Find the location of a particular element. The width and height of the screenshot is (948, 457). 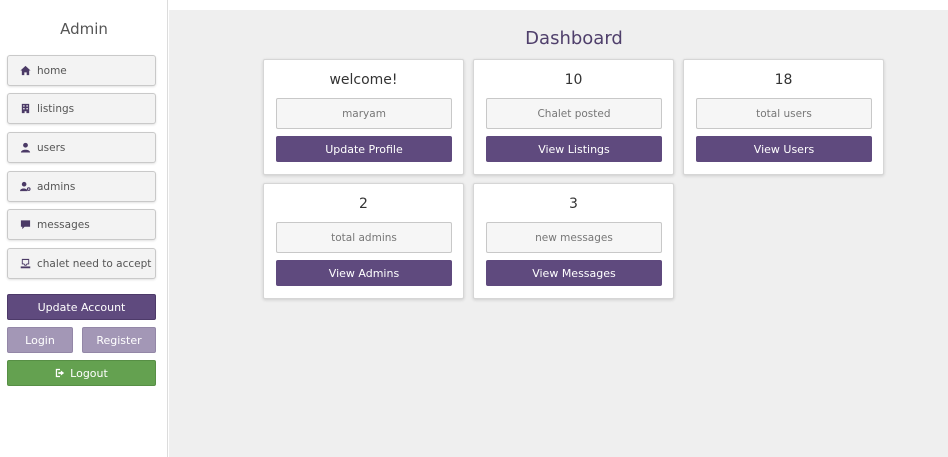

sidebar-item-listings: listings is located at coordinates (81, 108).